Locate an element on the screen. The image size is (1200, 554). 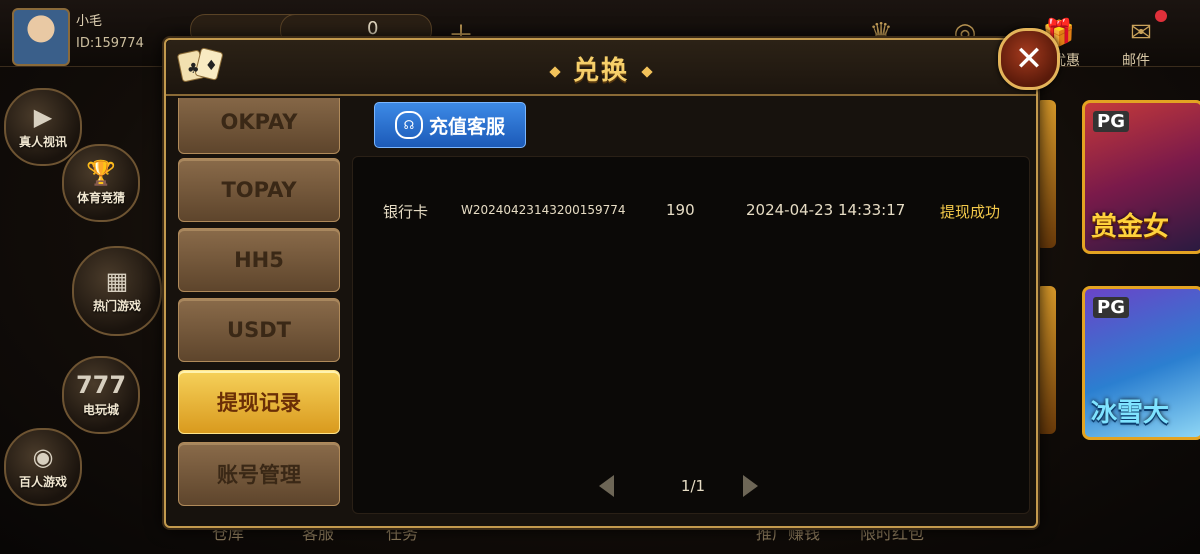
rail-live-video: ▶ 真人视讯 is located at coordinates (43, 127).